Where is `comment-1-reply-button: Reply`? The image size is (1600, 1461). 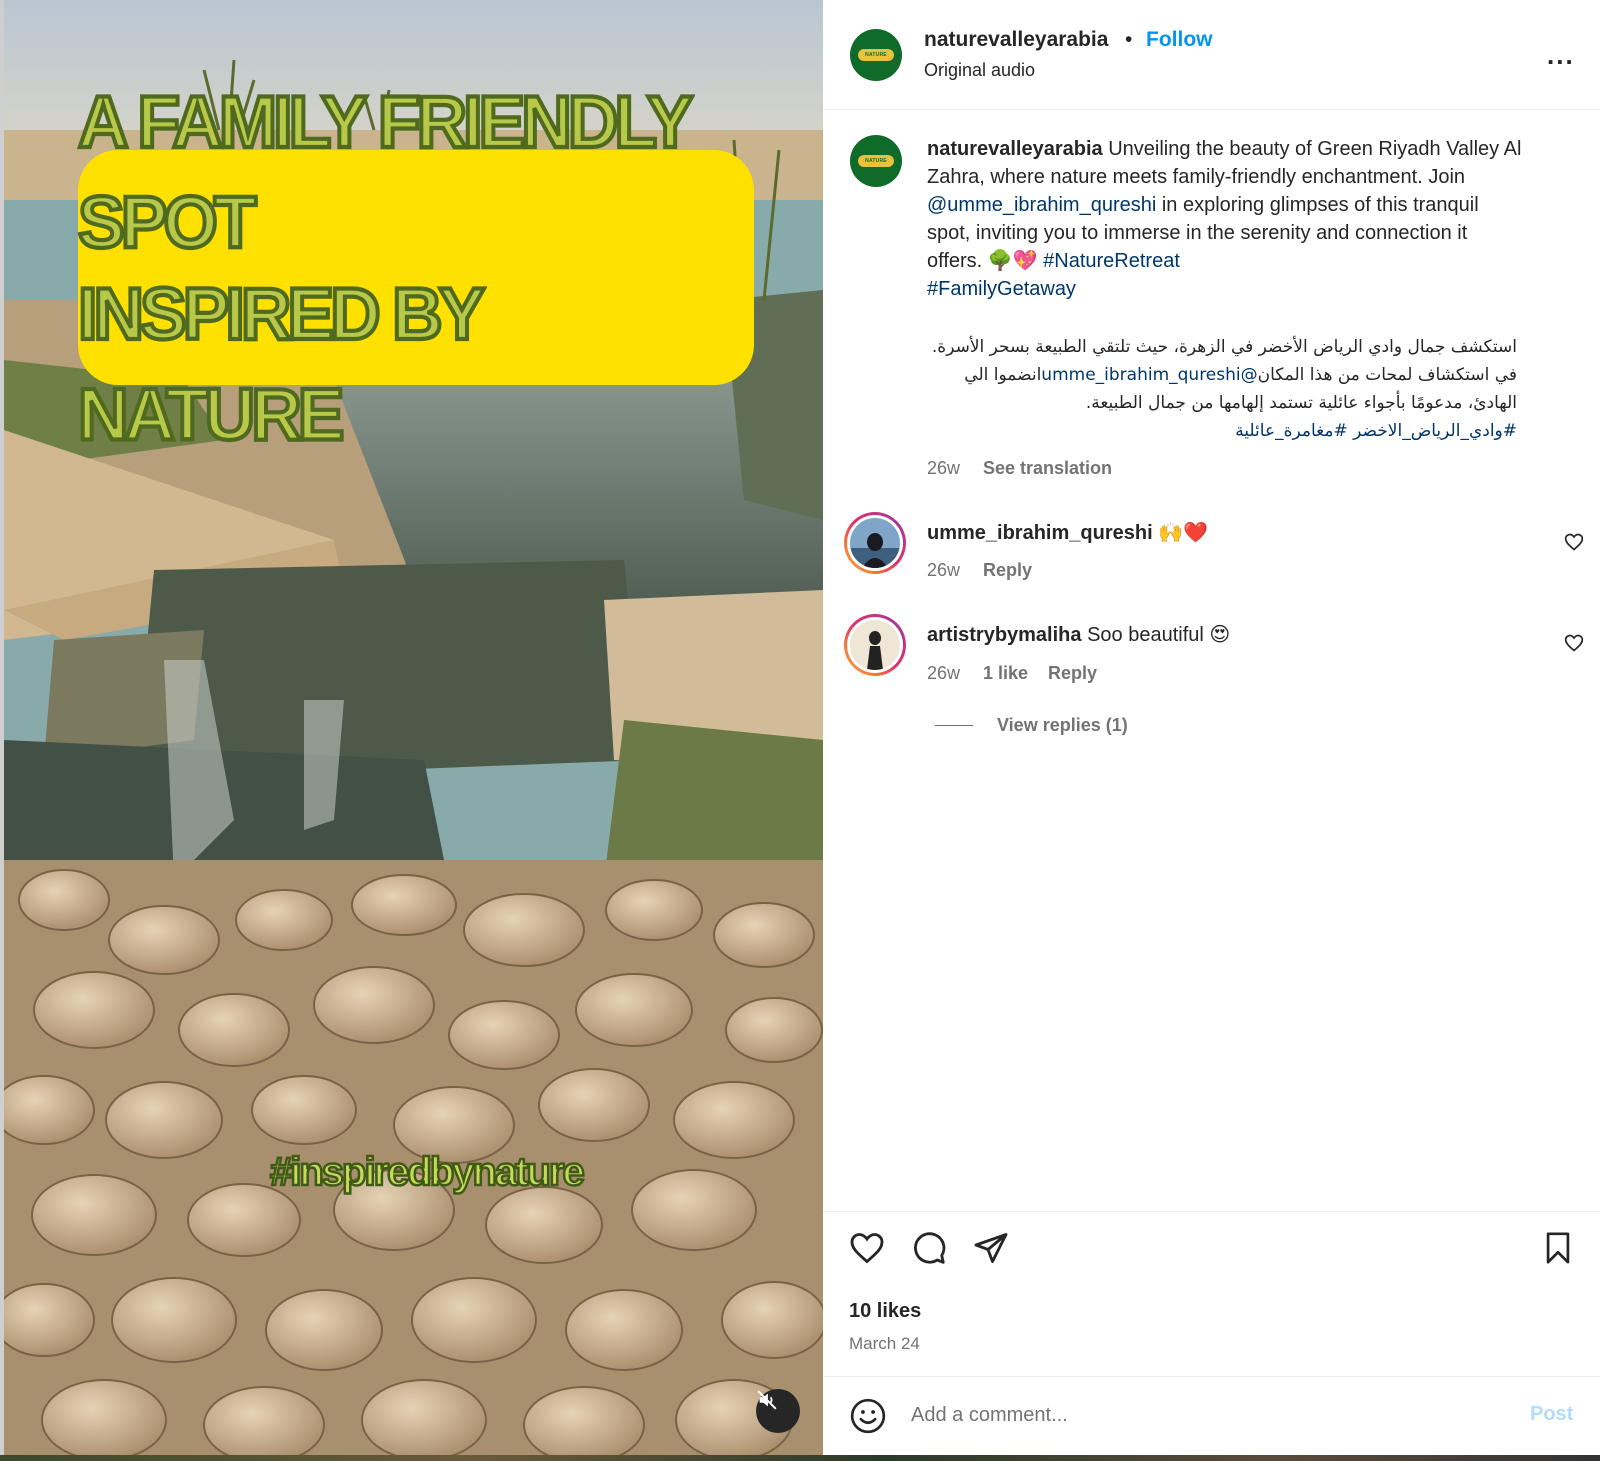
comment-1-reply-button: Reply is located at coordinates (1007, 570).